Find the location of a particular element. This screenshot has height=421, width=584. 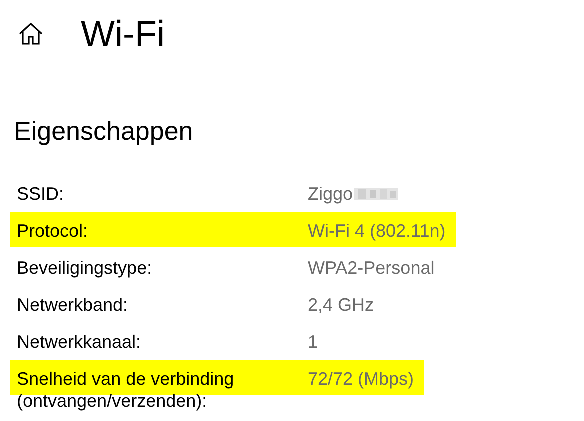

property-value: 2,4 GHz is located at coordinates (341, 305).